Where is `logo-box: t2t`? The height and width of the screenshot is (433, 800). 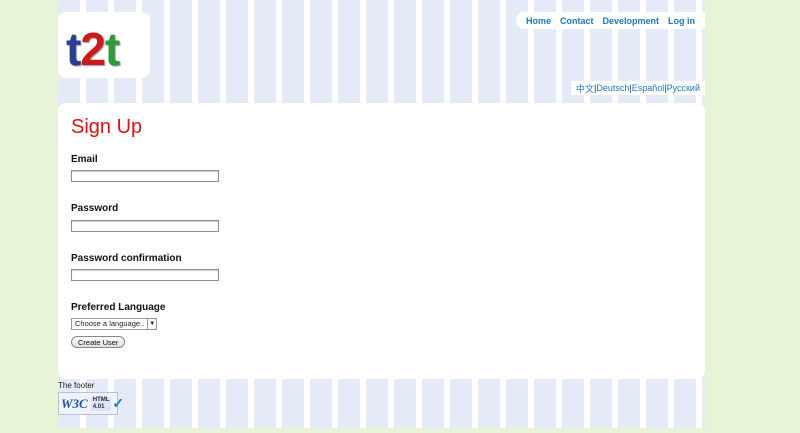
logo-box: t2t is located at coordinates (104, 45).